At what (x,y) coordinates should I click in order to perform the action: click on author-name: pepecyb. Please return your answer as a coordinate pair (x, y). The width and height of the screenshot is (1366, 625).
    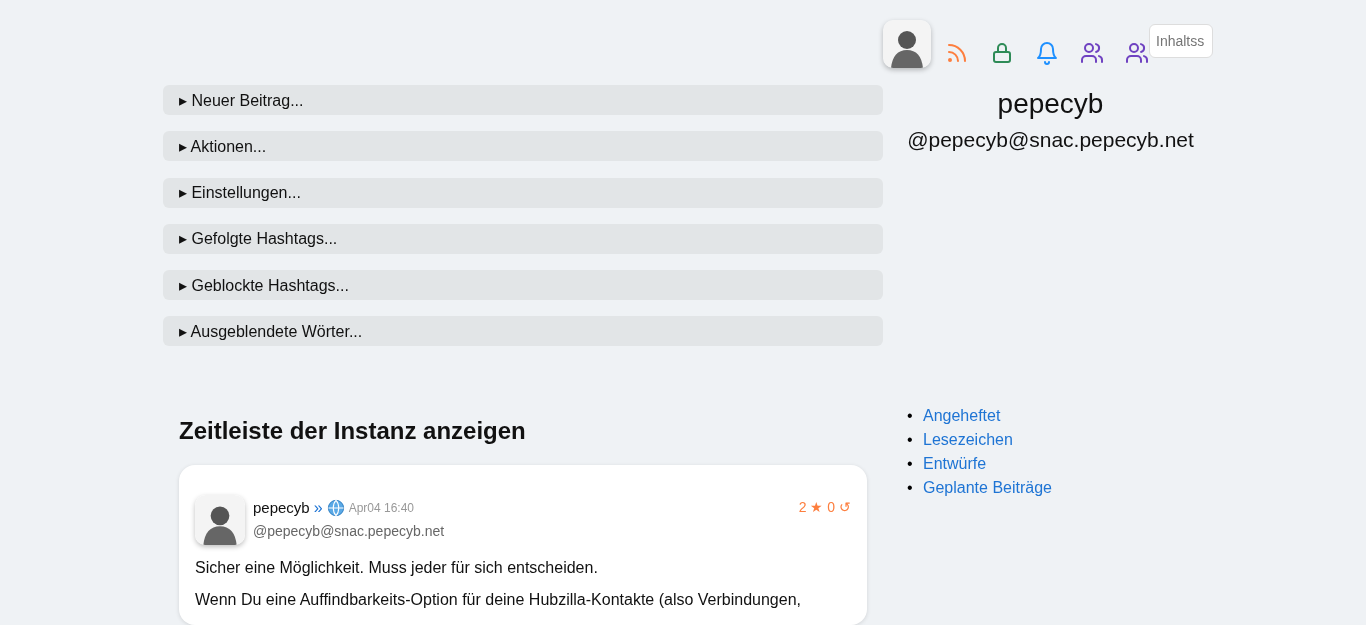
    Looking at the image, I should click on (281, 508).